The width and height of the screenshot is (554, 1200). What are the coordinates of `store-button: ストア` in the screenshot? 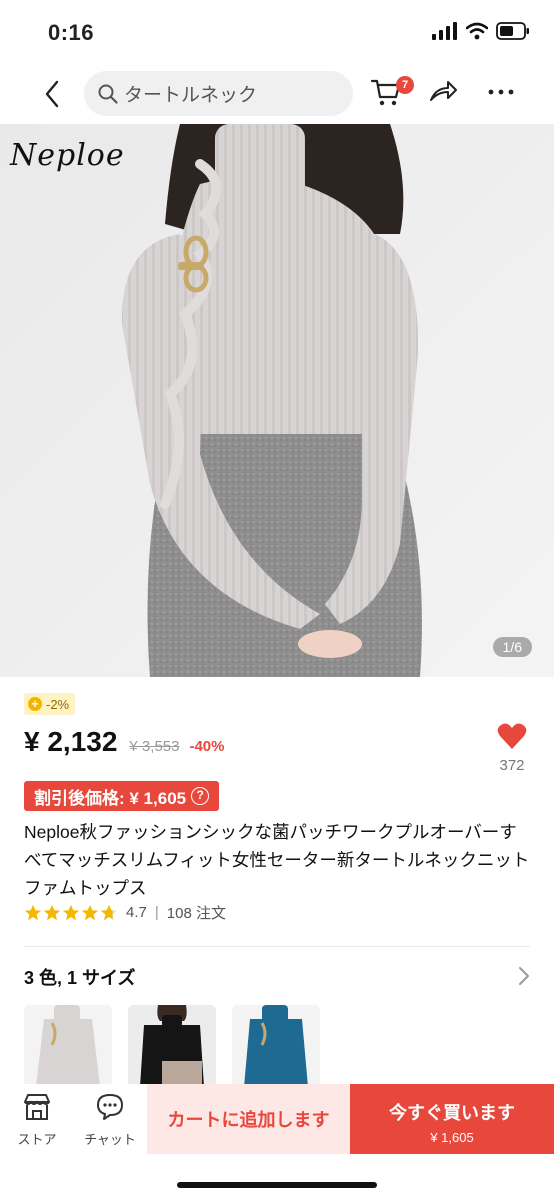 It's located at (37, 1120).